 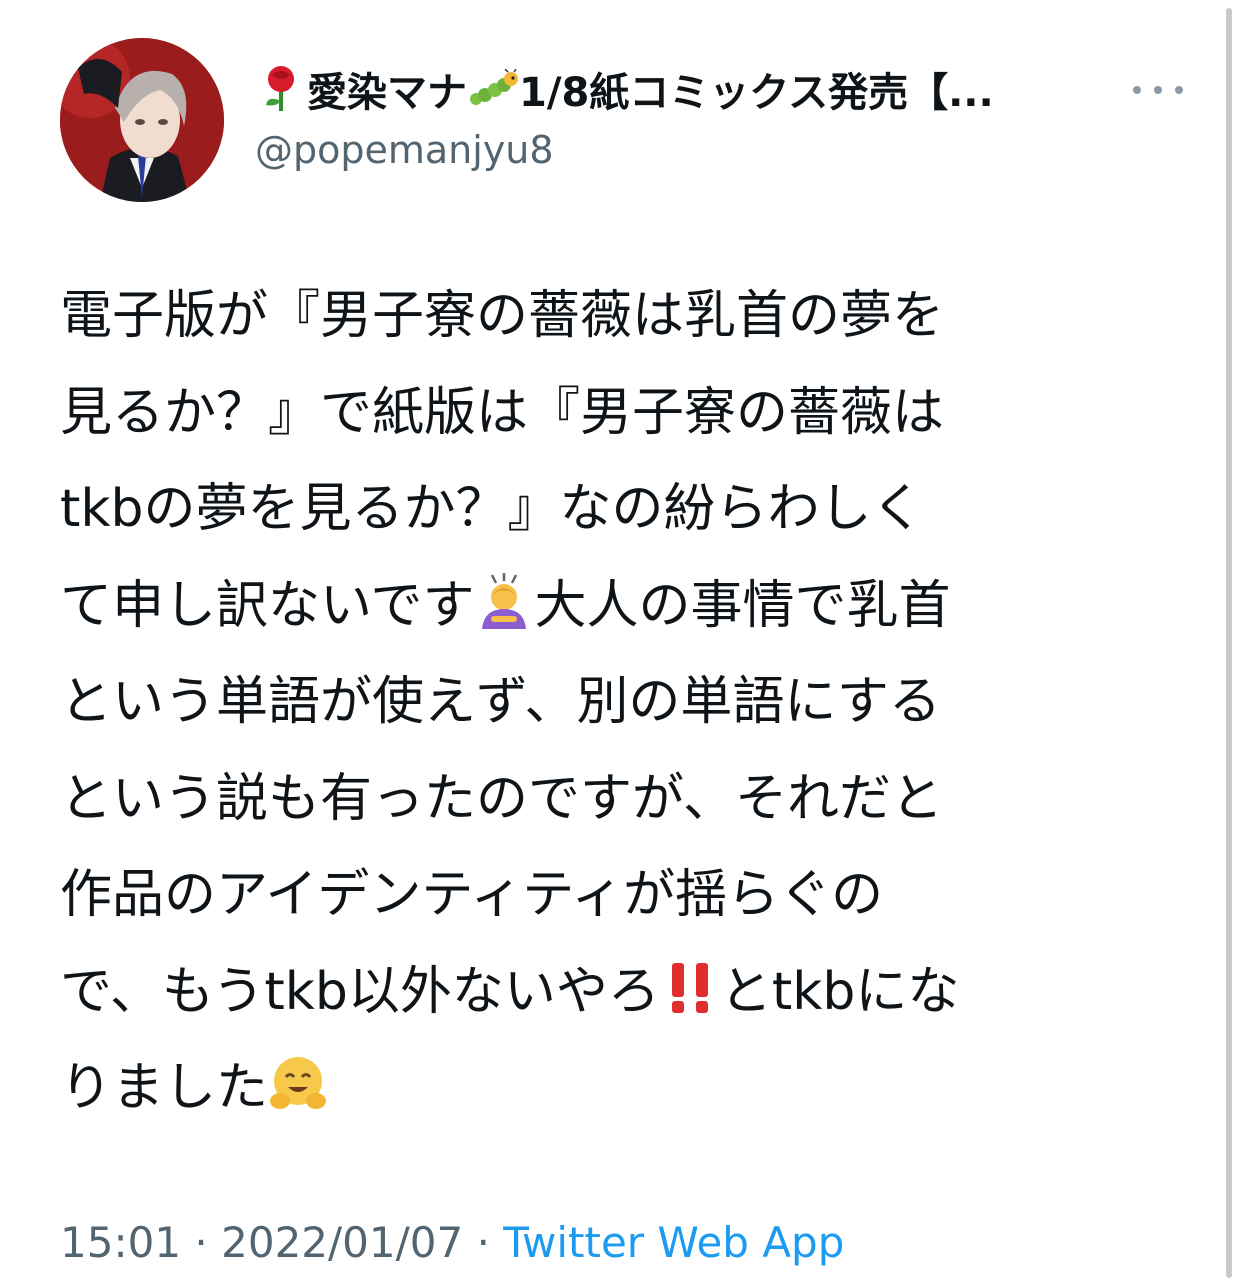 I want to click on tweet-text-segment: 大人の事情で乳首, so click(x=742, y=605).